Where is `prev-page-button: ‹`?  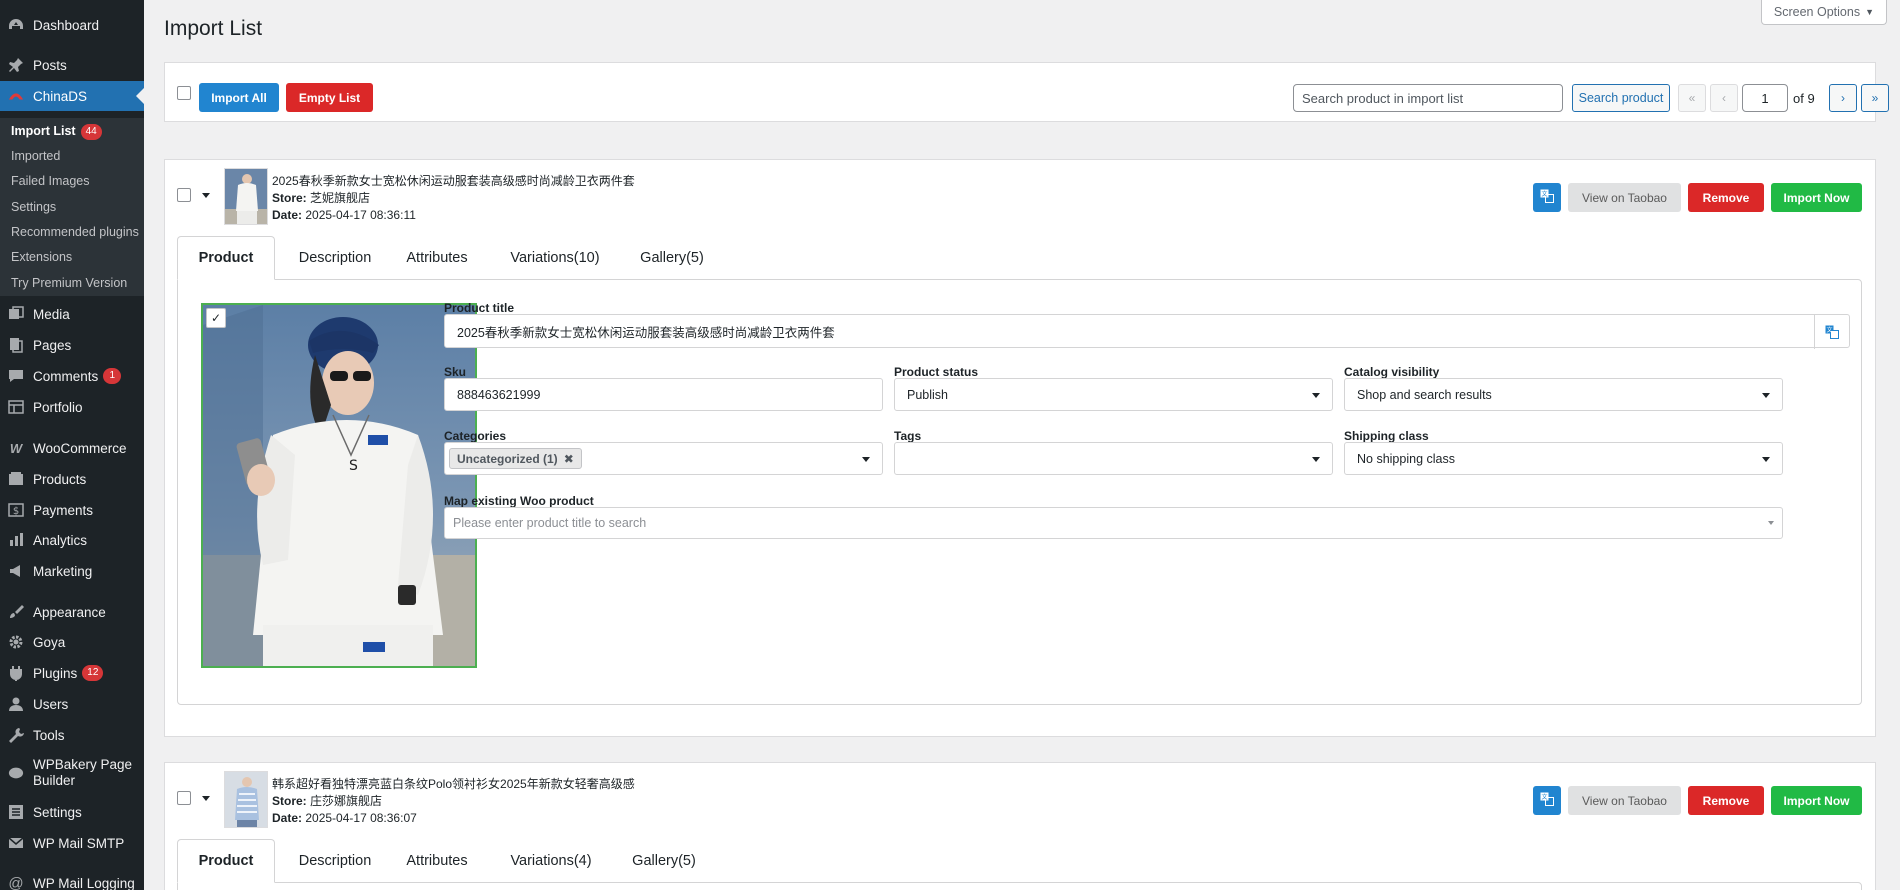
prev-page-button: ‹ is located at coordinates (1724, 98).